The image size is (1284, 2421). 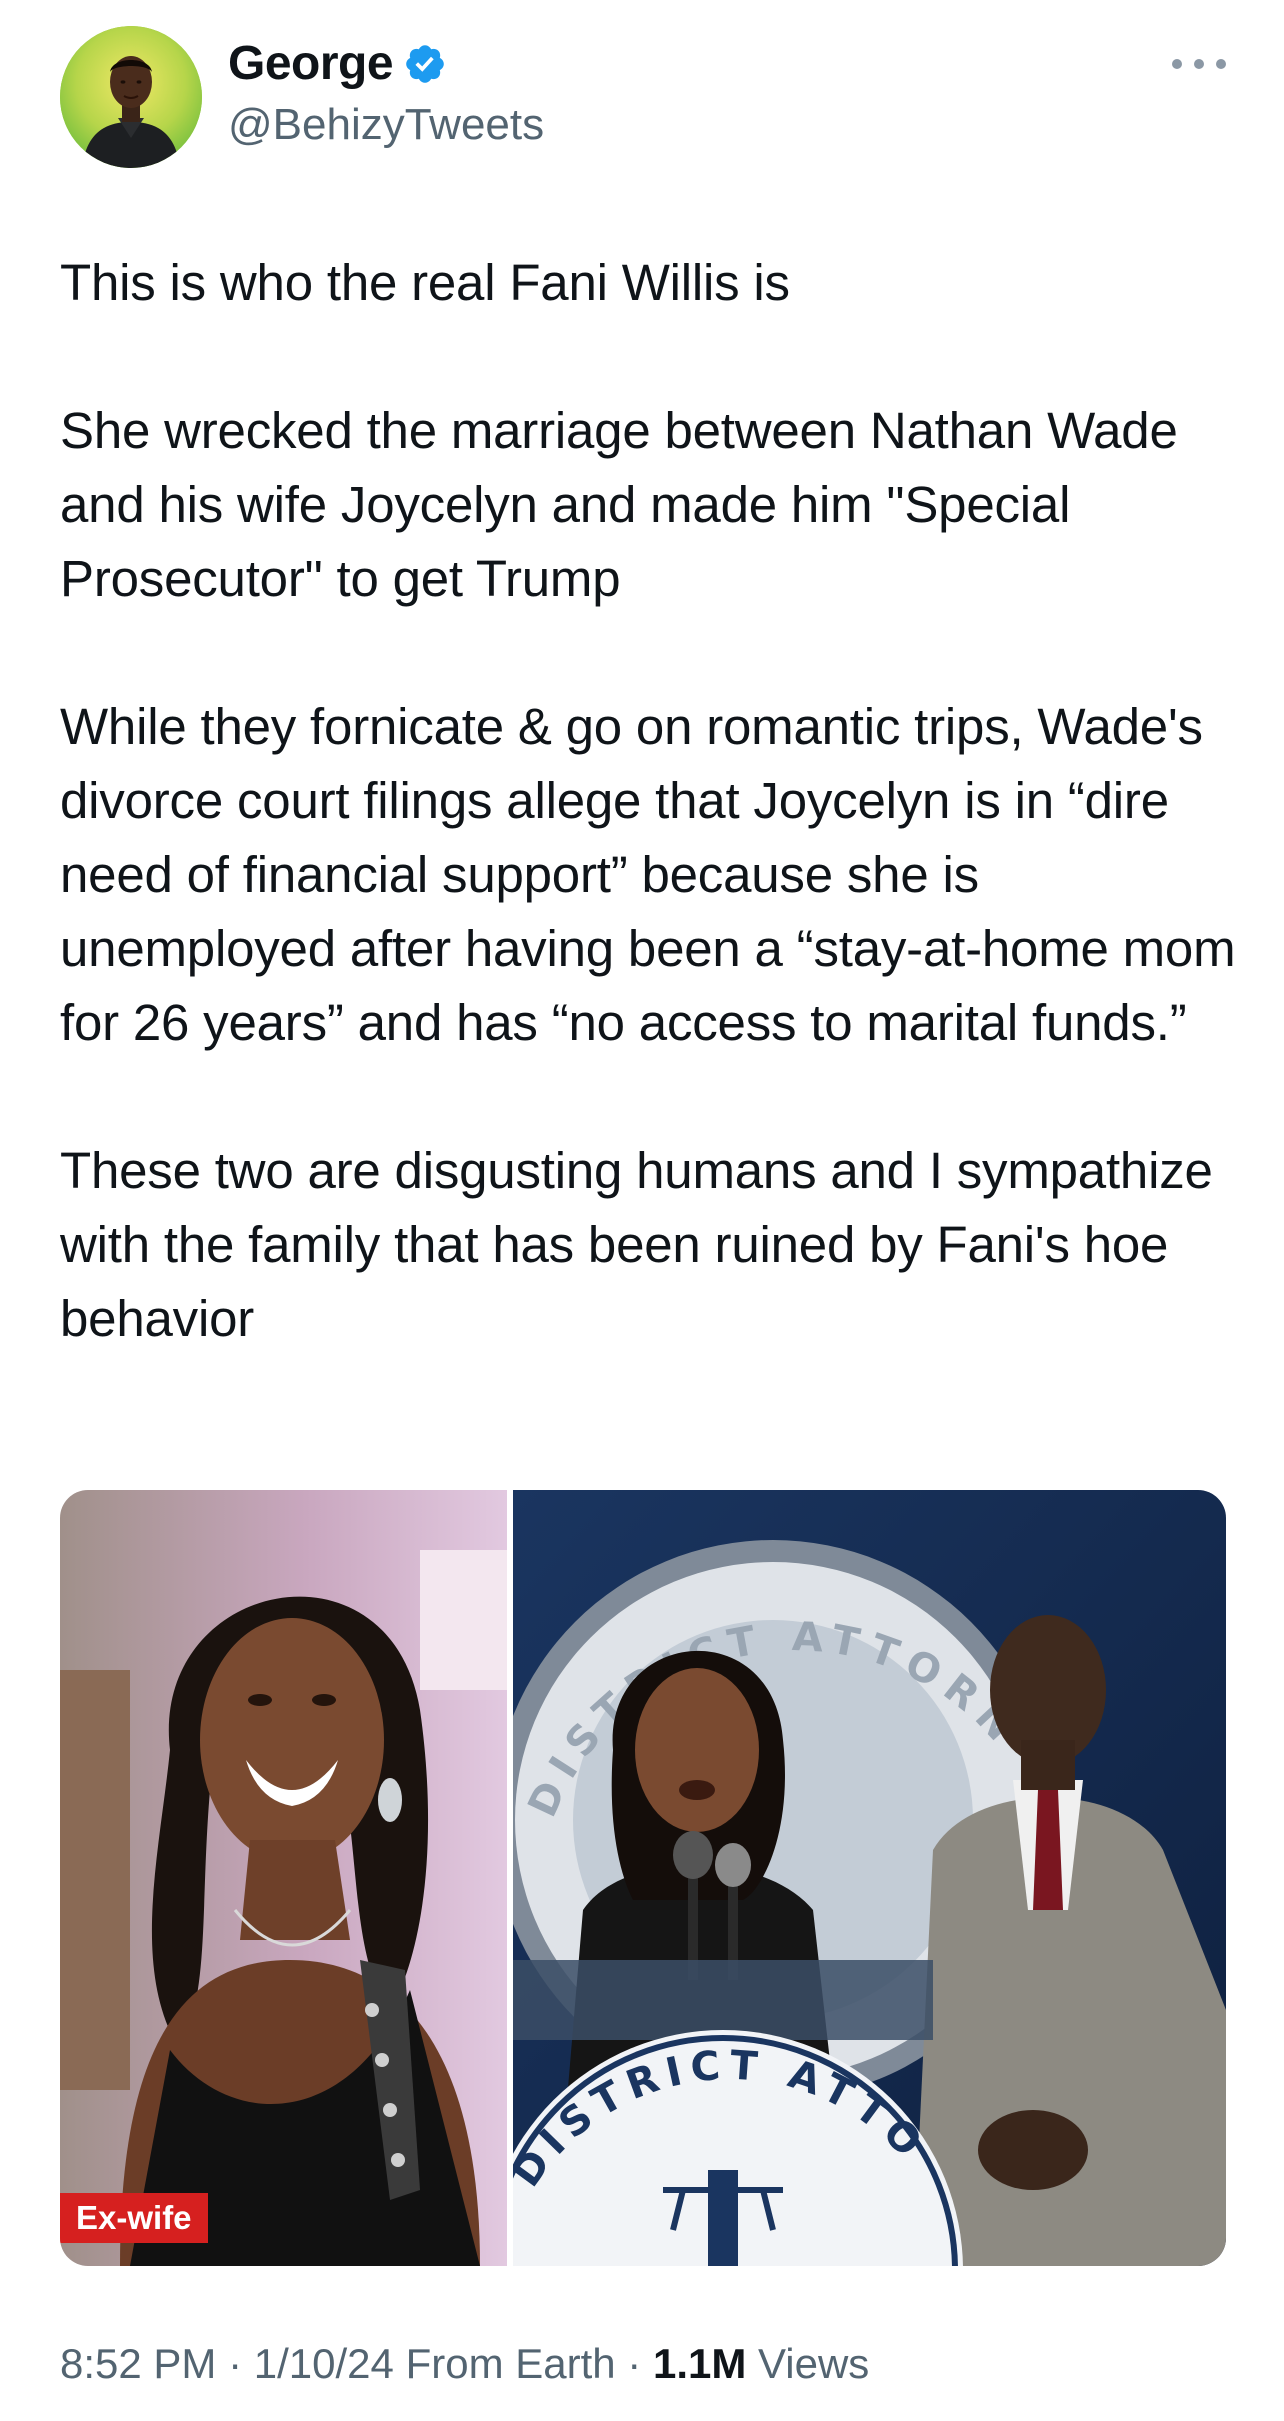 What do you see at coordinates (510, 2363) in the screenshot?
I see `tweet-source: From Earth` at bounding box center [510, 2363].